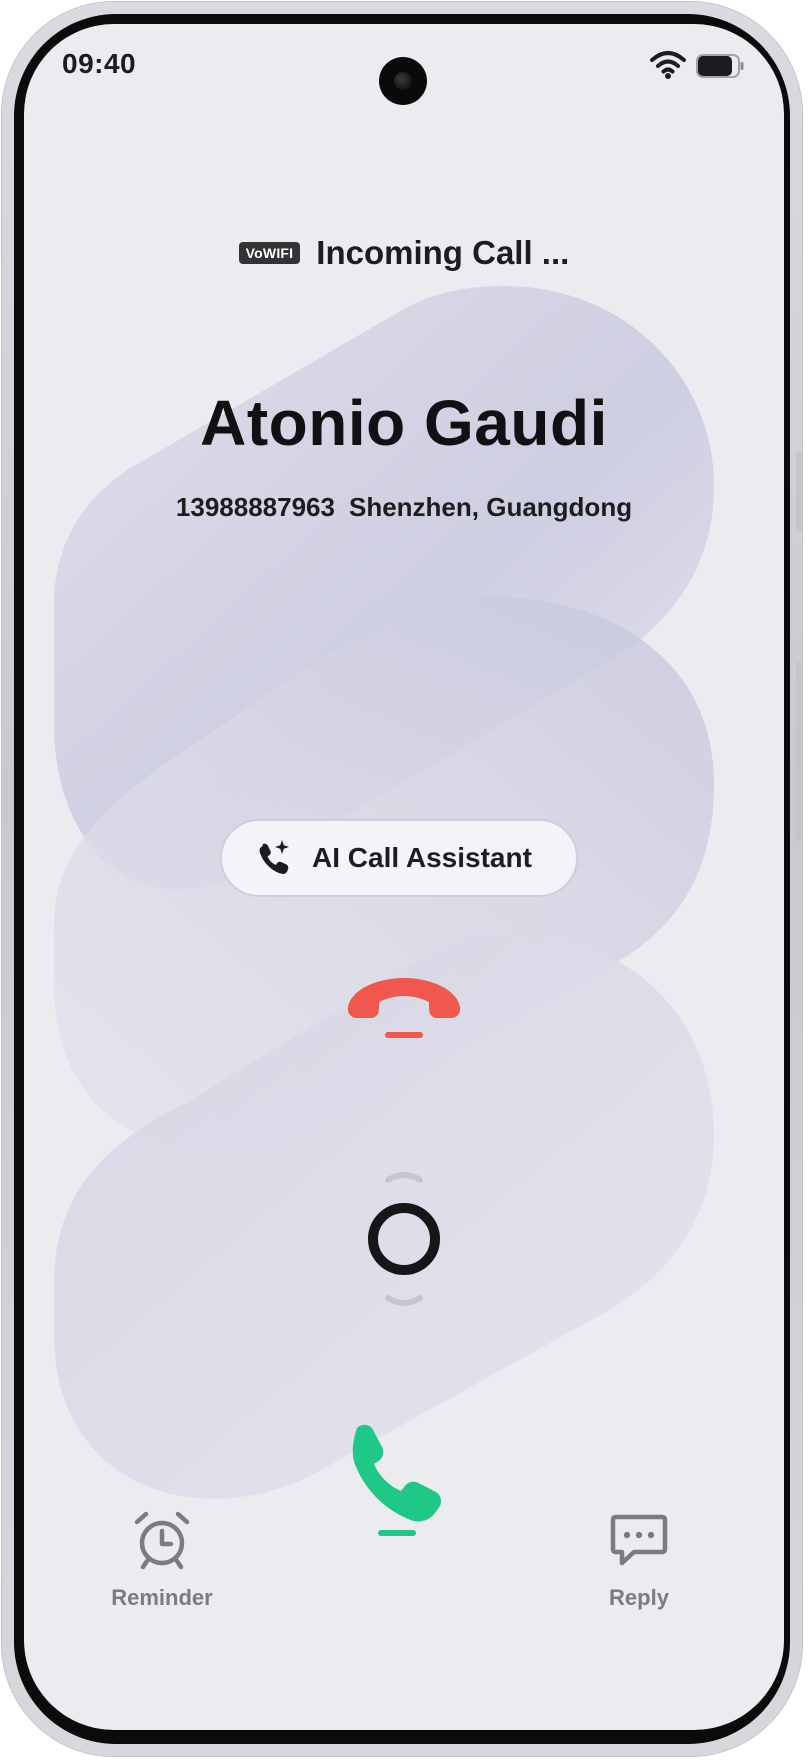 Image resolution: width=810 pixels, height=1760 pixels. What do you see at coordinates (404, 423) in the screenshot?
I see `caller-name: Atonio Gaudi` at bounding box center [404, 423].